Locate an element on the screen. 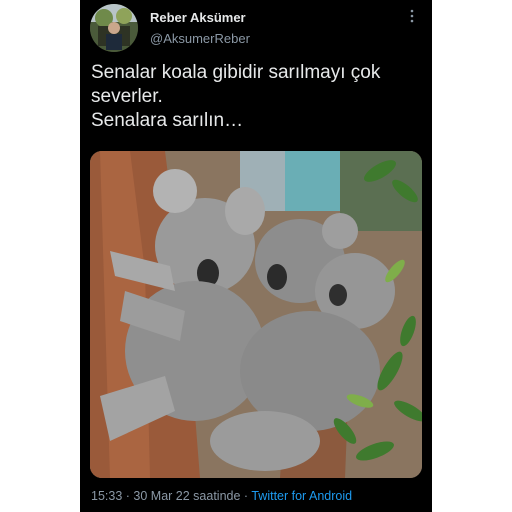  user-handle: @AksumerReber is located at coordinates (200, 38).